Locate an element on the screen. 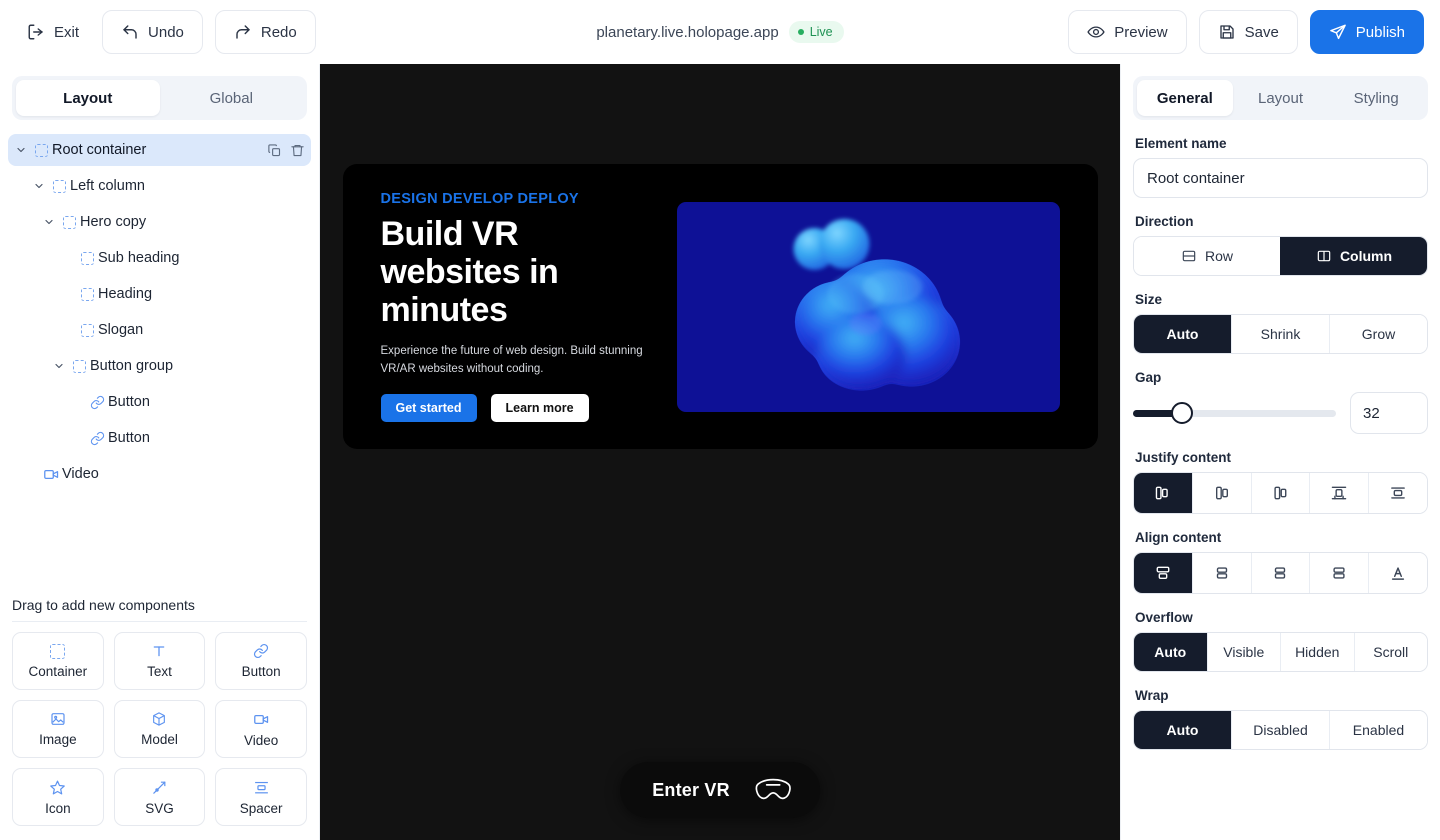 This screenshot has height=840, width=1440. delete-icon is located at coordinates (297, 150).